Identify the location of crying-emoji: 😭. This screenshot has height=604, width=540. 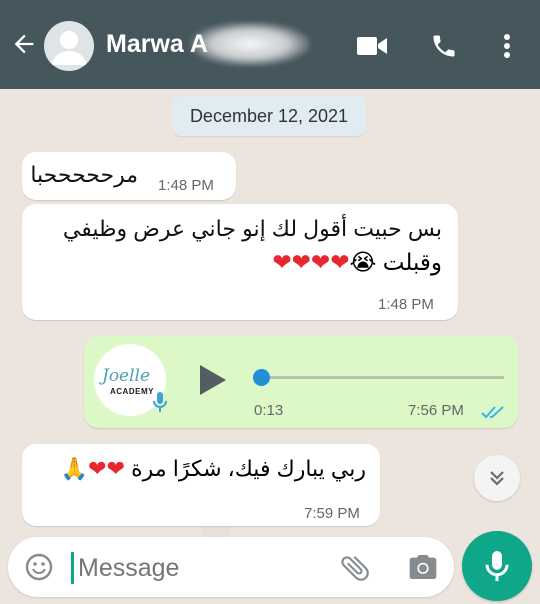
(363, 262).